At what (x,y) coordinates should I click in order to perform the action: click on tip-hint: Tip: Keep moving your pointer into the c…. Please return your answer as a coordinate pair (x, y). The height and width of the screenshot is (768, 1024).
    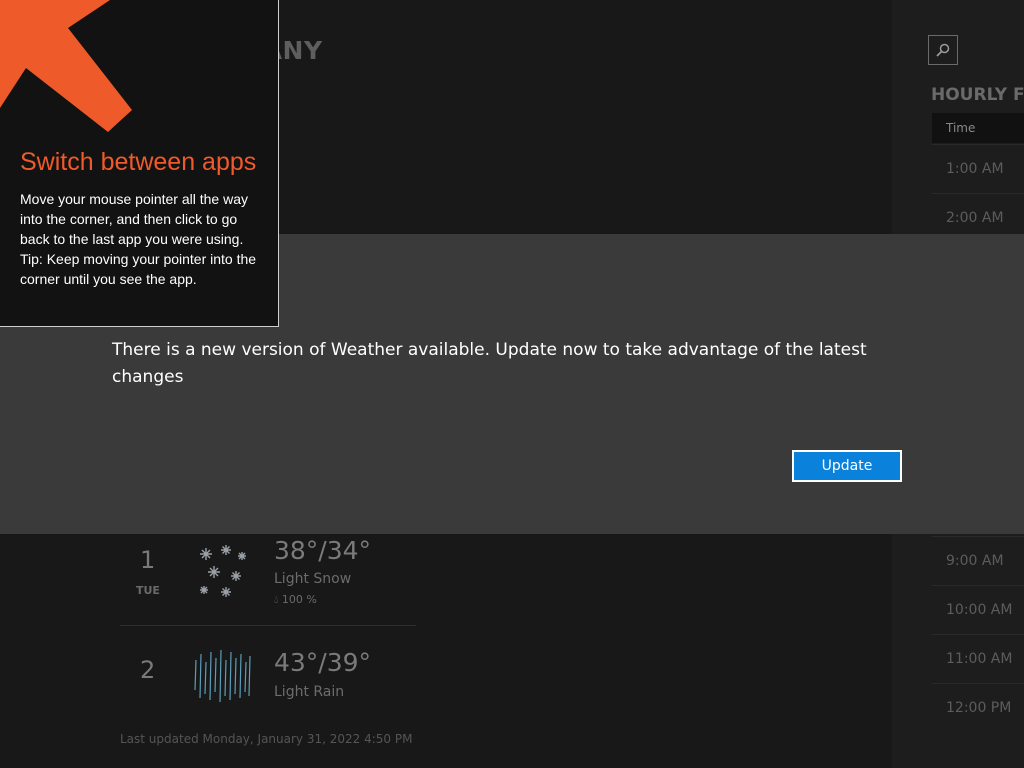
    Looking at the image, I should click on (138, 269).